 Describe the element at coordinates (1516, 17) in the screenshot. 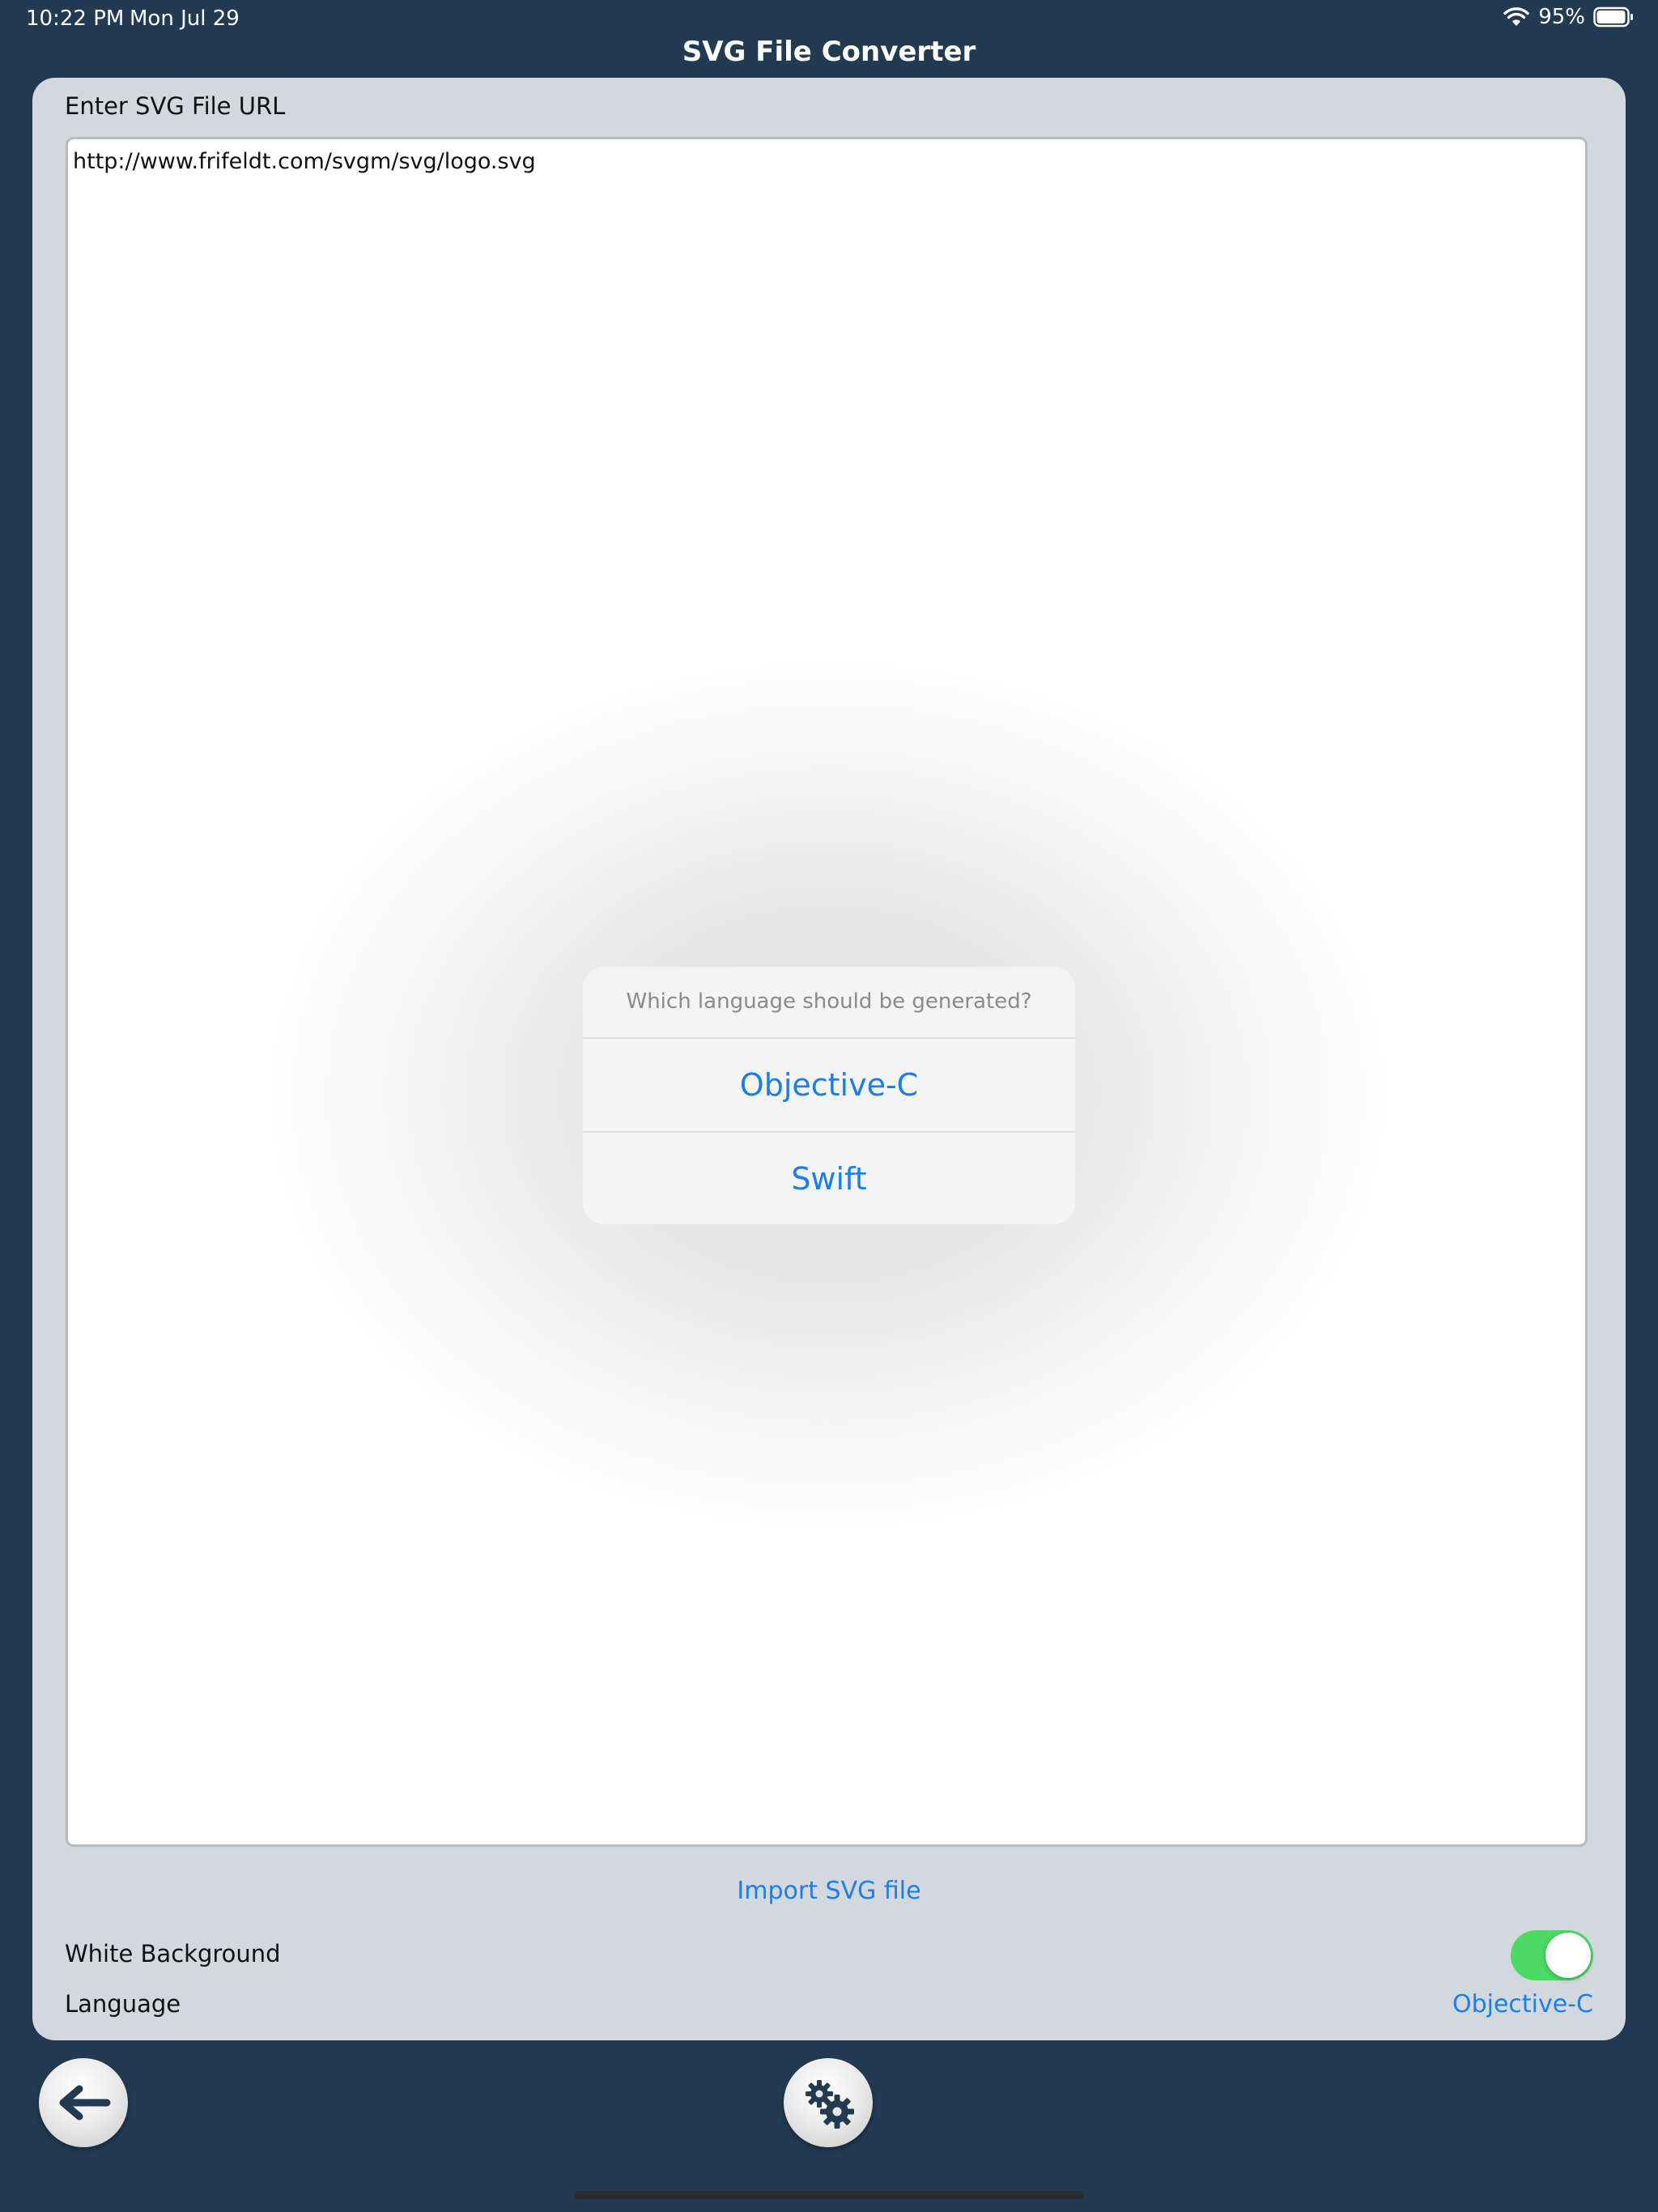

I see `wifi-icon` at that location.